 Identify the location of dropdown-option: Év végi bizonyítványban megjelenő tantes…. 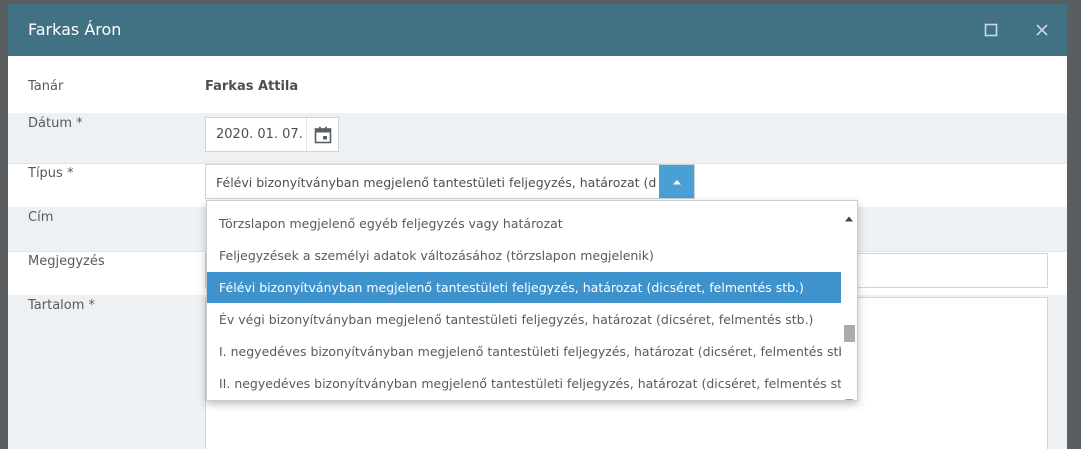
(524, 319).